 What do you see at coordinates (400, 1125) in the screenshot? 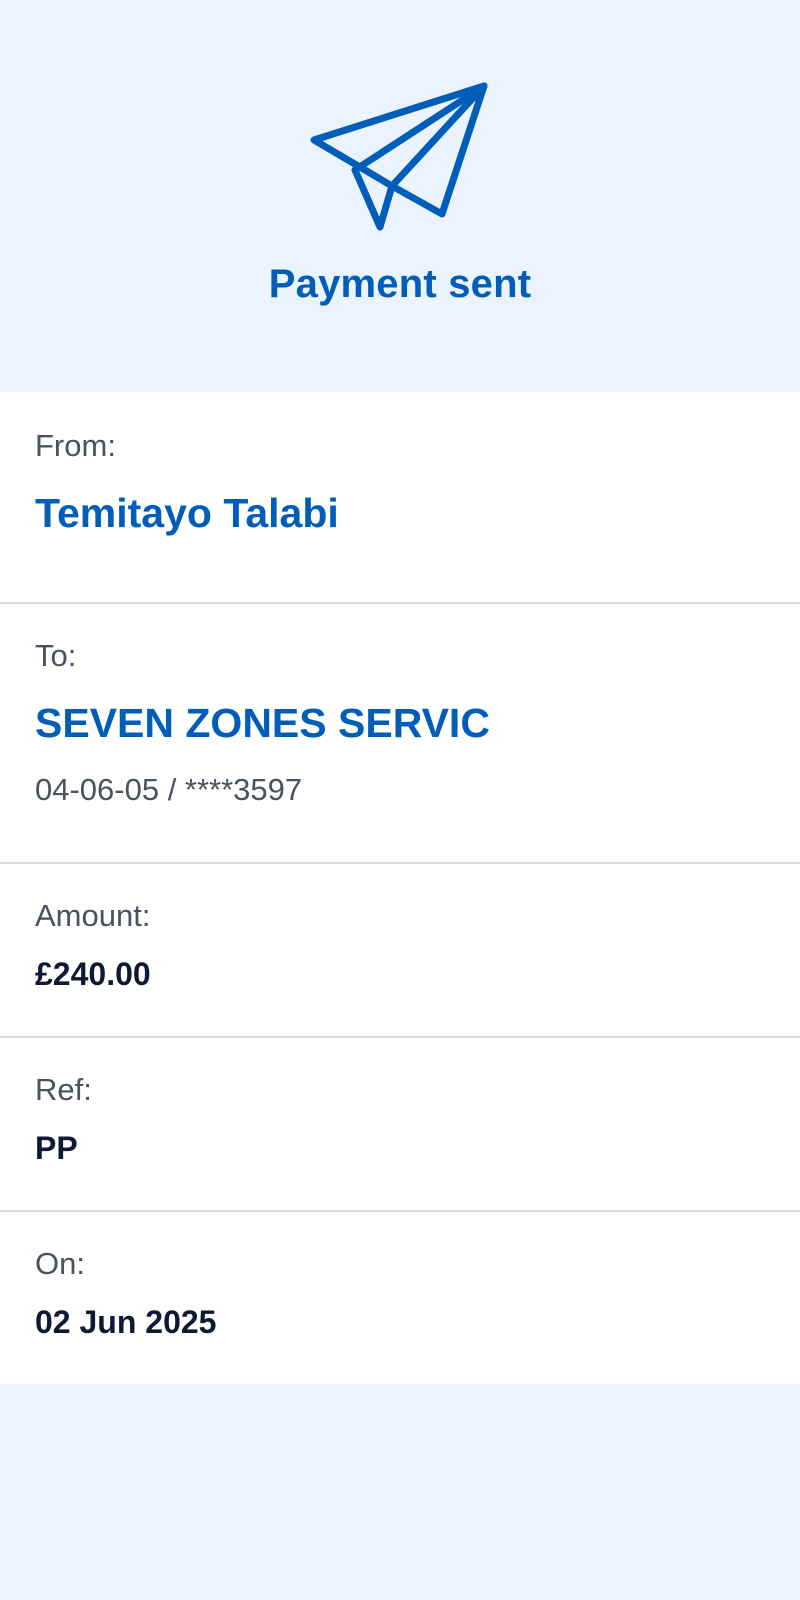
I see `ref-section: Ref: PP` at bounding box center [400, 1125].